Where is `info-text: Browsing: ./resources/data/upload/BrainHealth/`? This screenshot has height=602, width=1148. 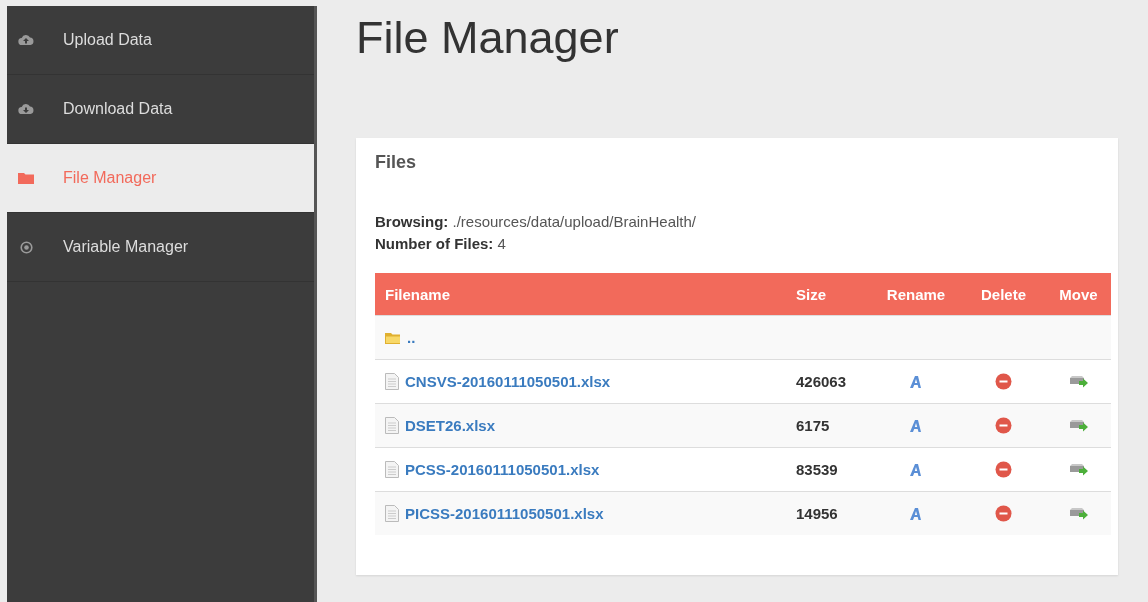 info-text: Browsing: ./resources/data/upload/BrainHealth/ is located at coordinates (535, 221).